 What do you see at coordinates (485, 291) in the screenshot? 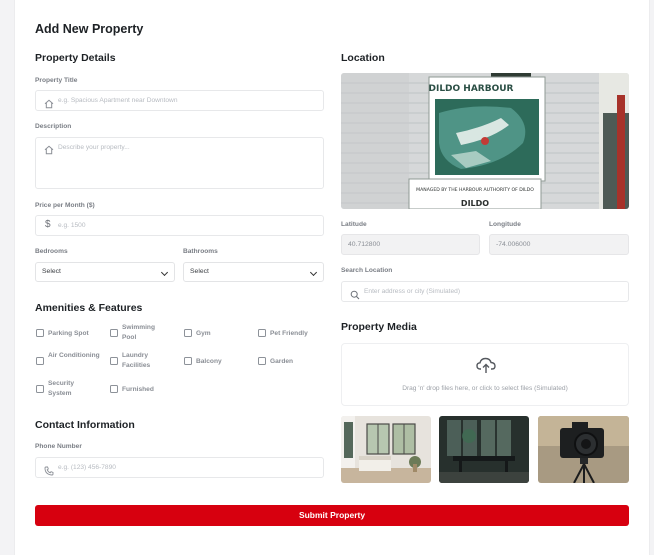
I see `search-location-input: Enter address or city (Simulated)` at bounding box center [485, 291].